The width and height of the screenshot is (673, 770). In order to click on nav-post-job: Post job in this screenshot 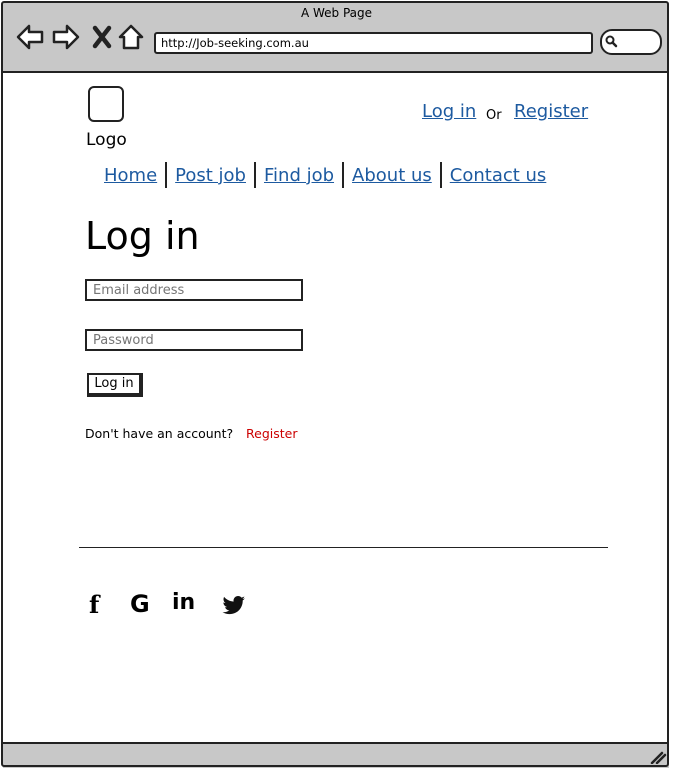, I will do `click(210, 175)`.